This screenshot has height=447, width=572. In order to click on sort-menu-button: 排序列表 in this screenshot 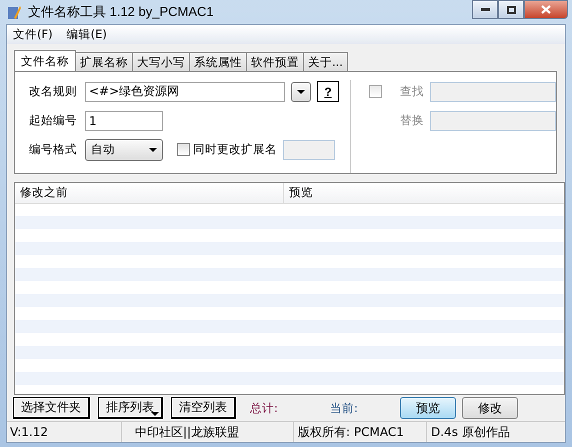, I will do `click(130, 408)`.